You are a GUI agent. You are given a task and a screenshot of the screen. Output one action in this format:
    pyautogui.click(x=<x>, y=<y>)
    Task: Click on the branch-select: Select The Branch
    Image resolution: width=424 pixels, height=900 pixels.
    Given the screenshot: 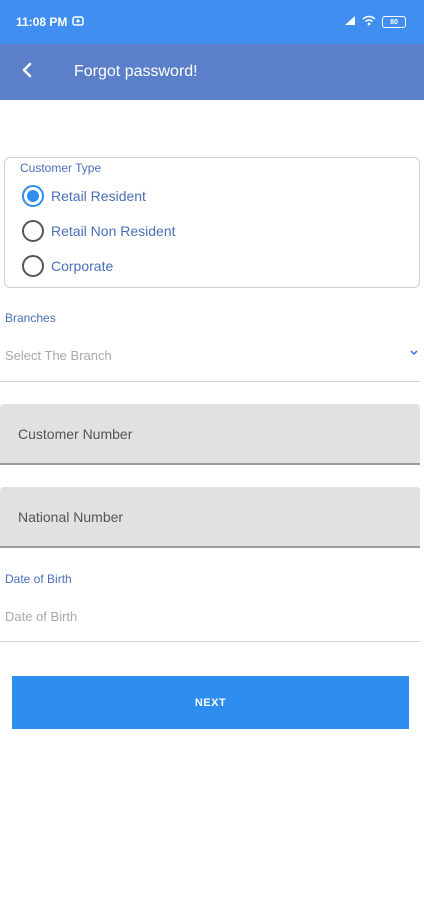 What is the action you would take?
    pyautogui.click(x=58, y=355)
    